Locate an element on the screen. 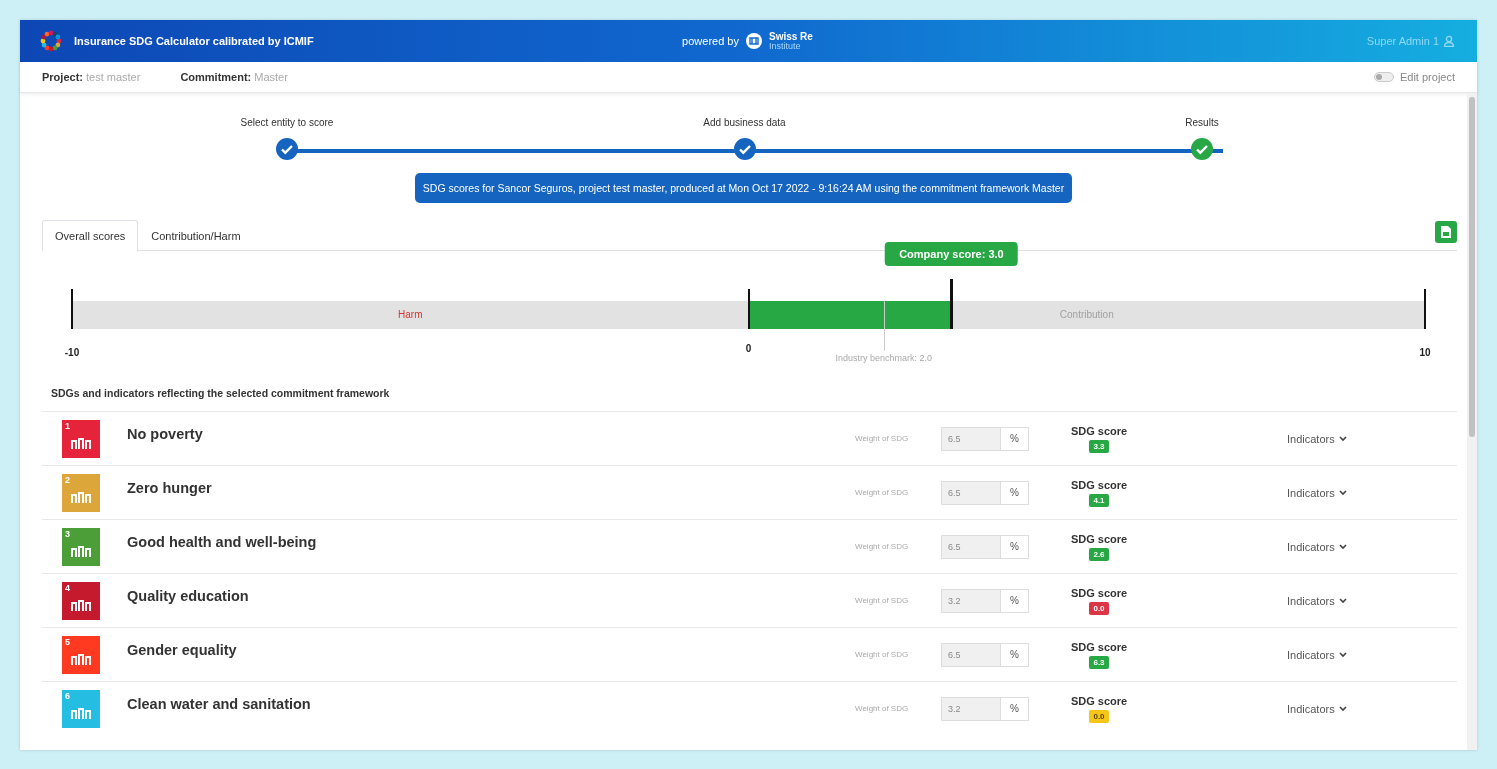 The width and height of the screenshot is (1497, 769). step-label: Select entity to score is located at coordinates (287, 122).